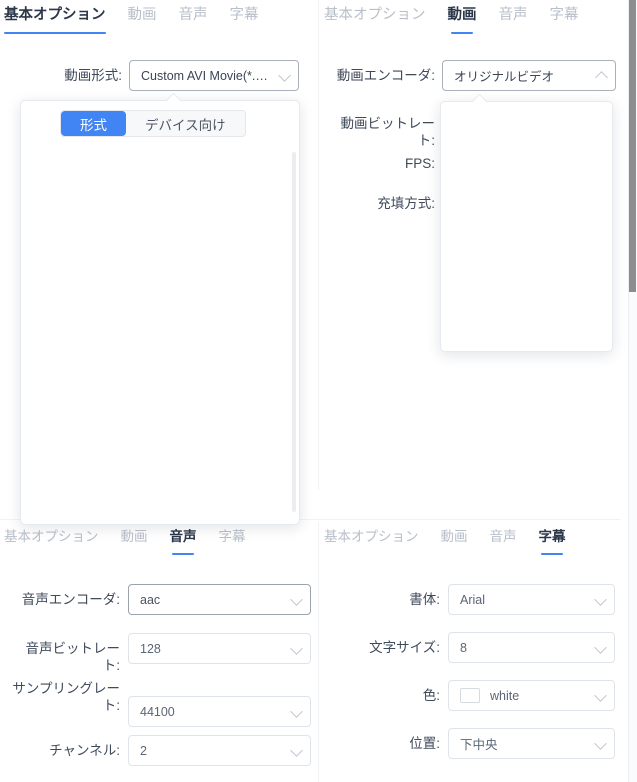  I want to click on field-label: 文字サイズ:, so click(404, 647).